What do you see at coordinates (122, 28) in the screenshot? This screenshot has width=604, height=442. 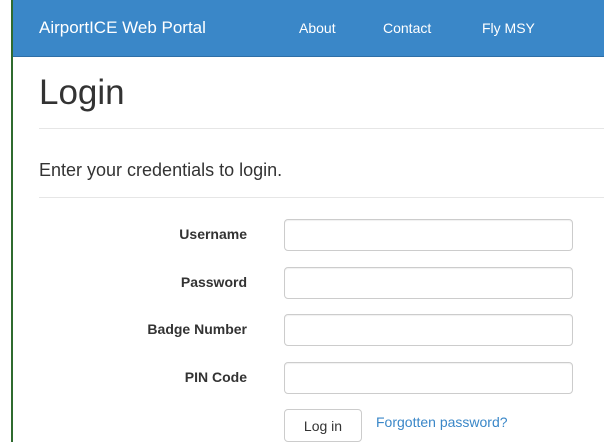 I see `brand-link: AirportICE Web Portal` at bounding box center [122, 28].